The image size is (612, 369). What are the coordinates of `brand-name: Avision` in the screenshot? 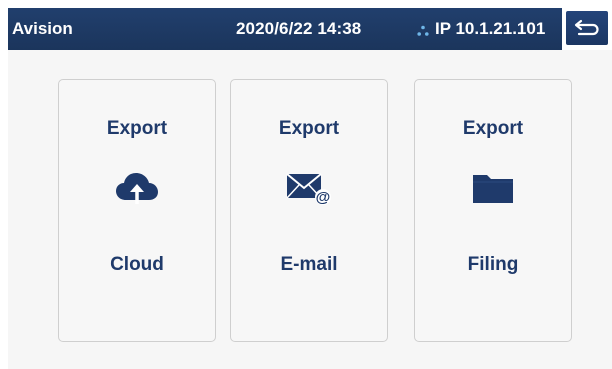 It's located at (42, 28).